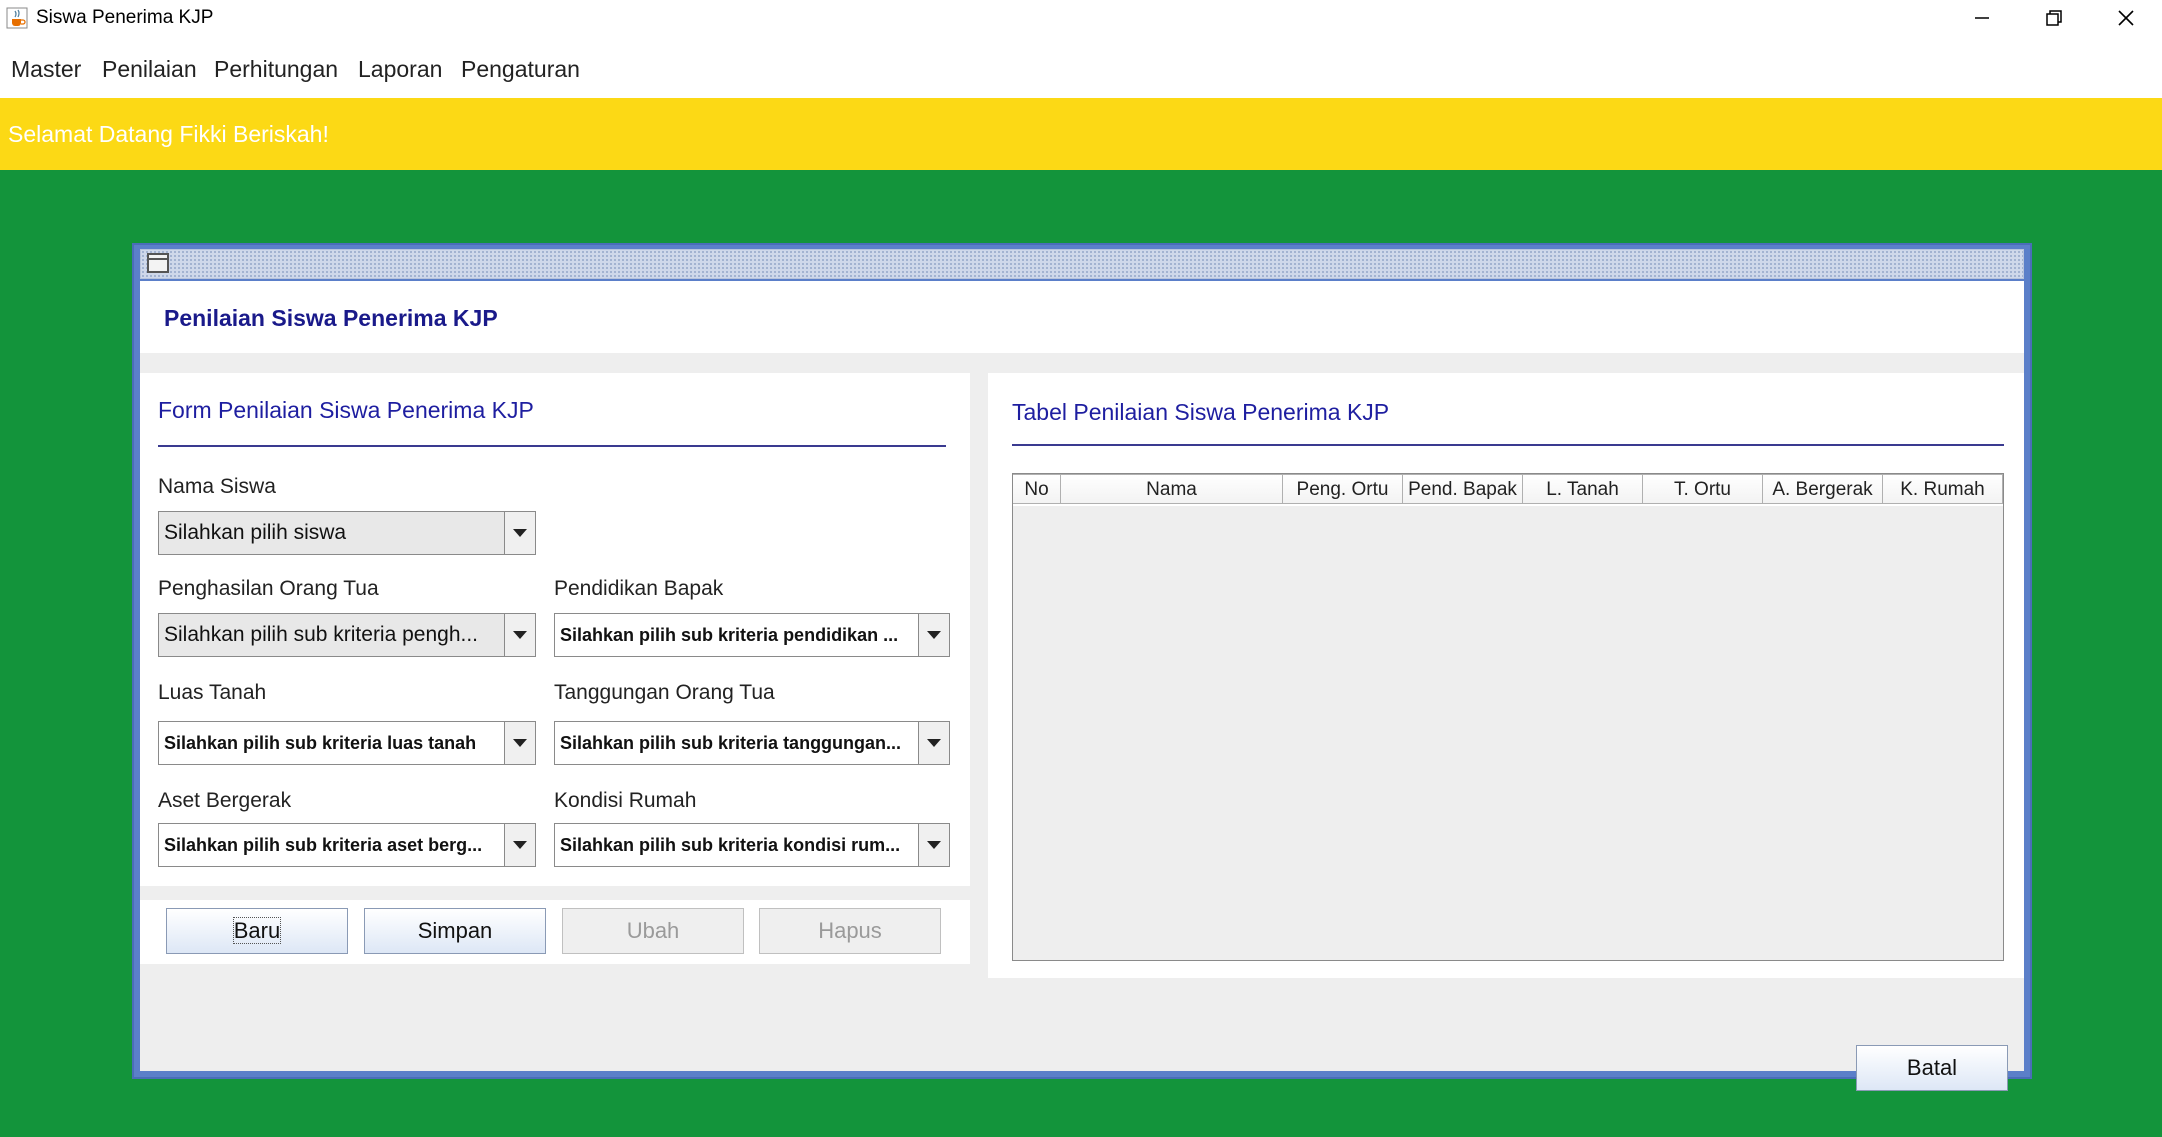 This screenshot has width=2162, height=1137. I want to click on baru-button: Baru, so click(257, 931).